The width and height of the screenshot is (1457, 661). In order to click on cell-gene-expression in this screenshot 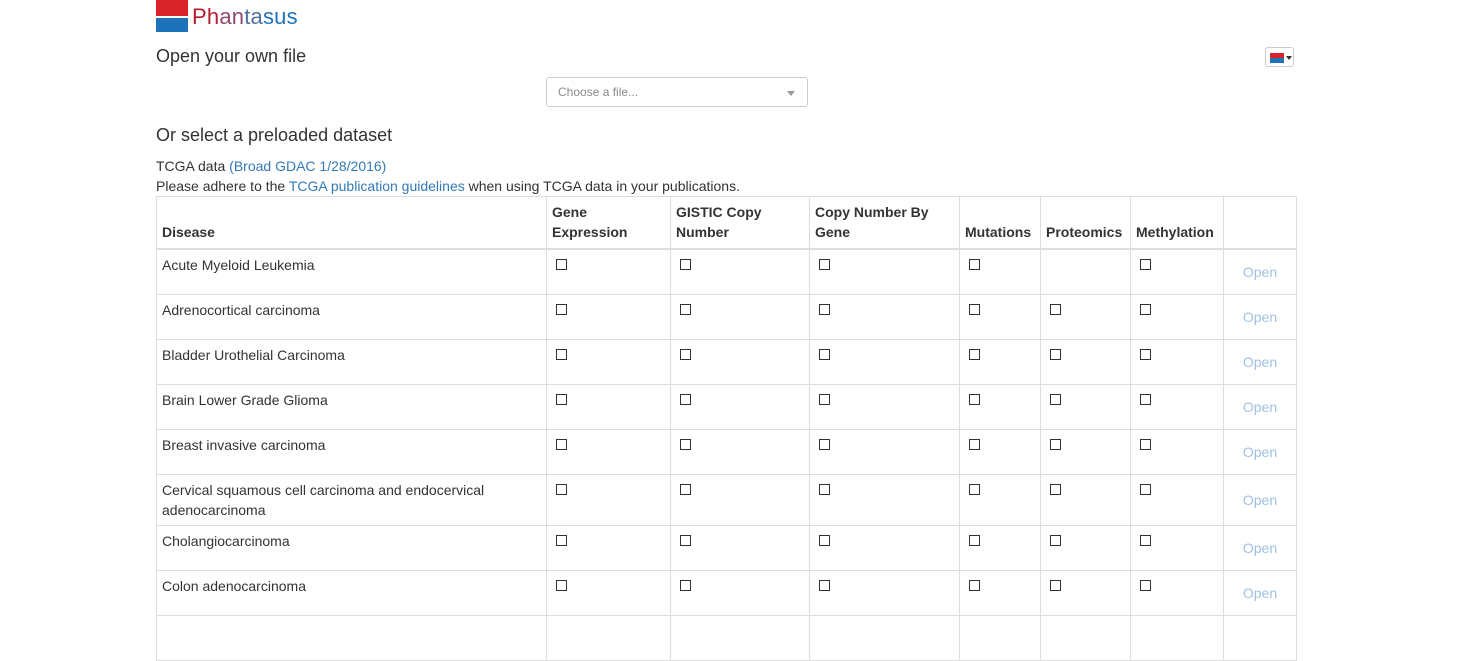, I will do `click(608, 362)`.